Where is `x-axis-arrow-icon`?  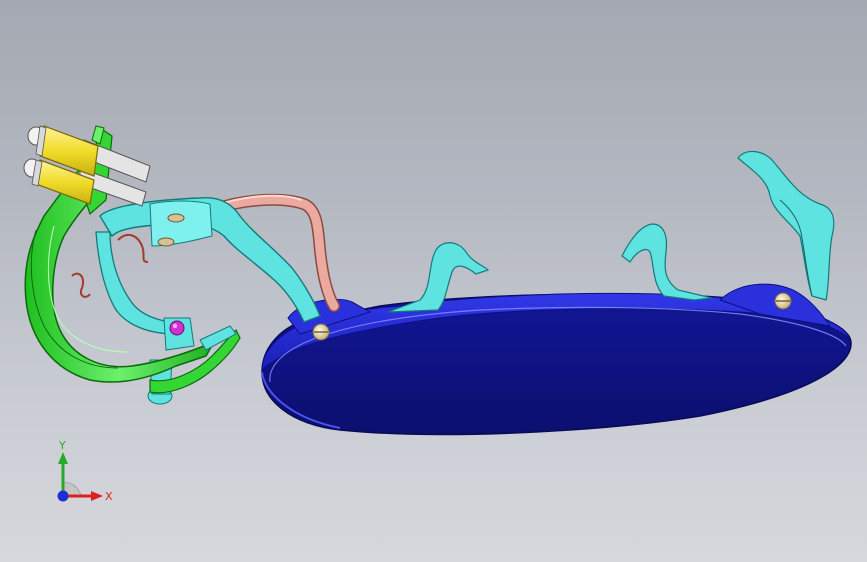
x-axis-arrow-icon is located at coordinates (97, 496).